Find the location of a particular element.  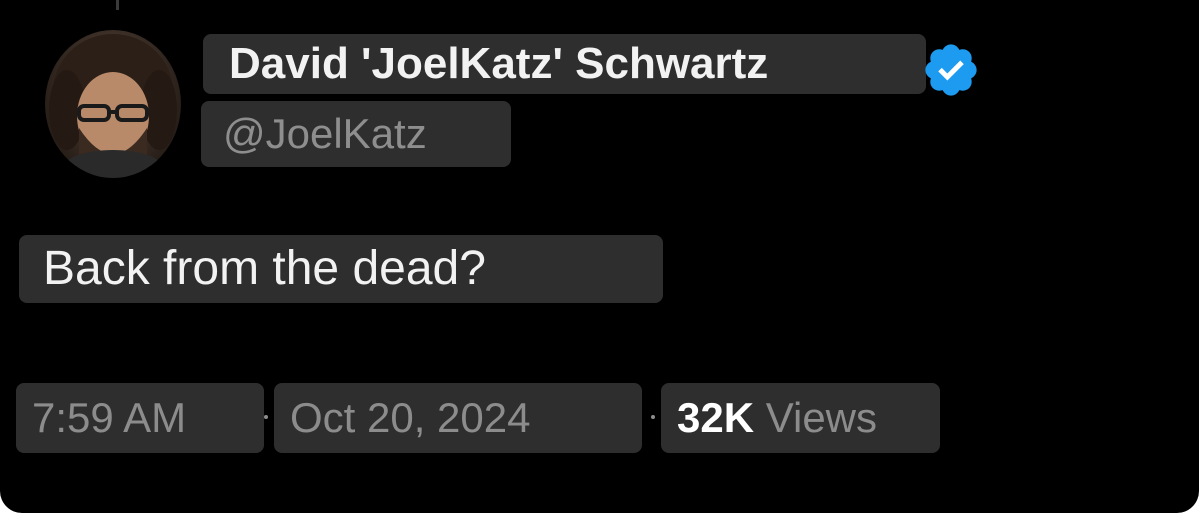

post-text: Back from the dead? is located at coordinates (341, 269).